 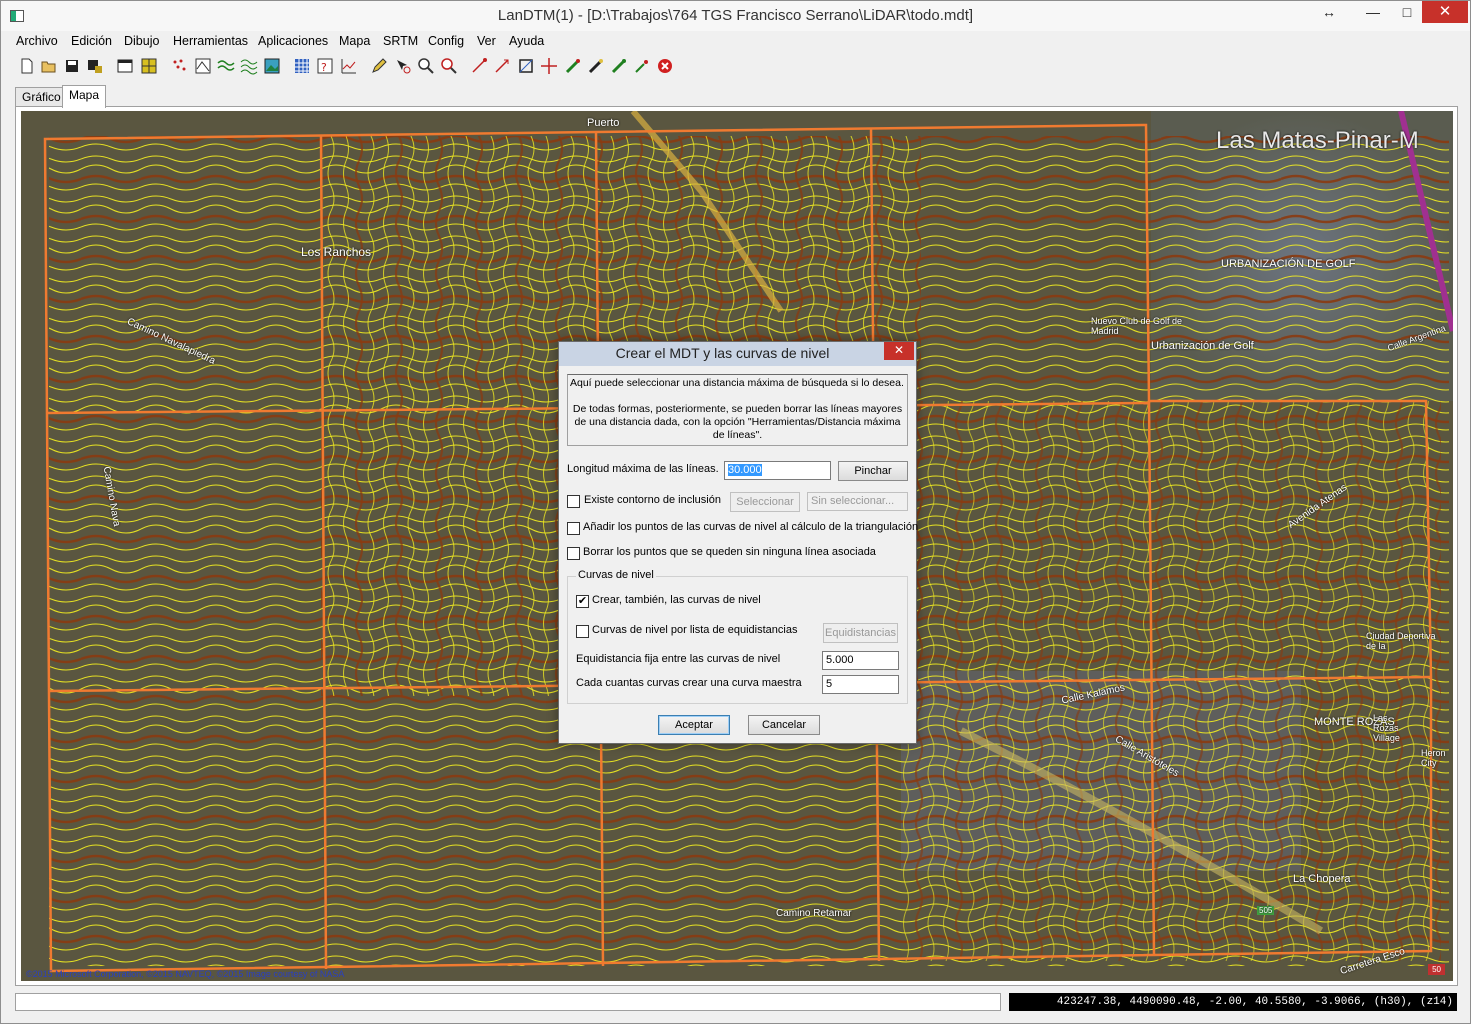 I want to click on contour-icon, so click(x=226, y=66).